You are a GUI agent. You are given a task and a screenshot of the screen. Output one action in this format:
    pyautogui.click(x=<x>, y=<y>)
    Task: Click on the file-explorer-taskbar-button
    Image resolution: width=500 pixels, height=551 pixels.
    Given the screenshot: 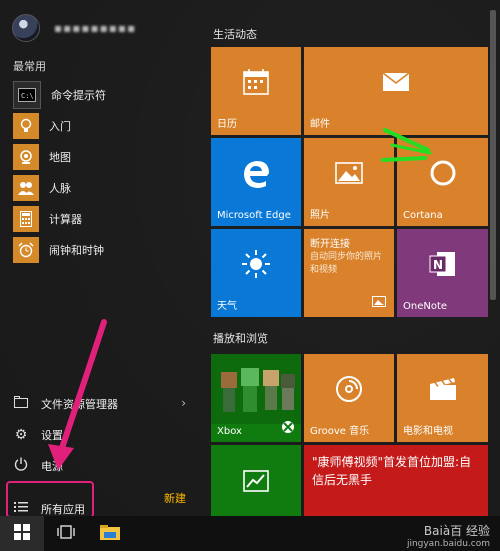 What is the action you would take?
    pyautogui.click(x=110, y=533)
    